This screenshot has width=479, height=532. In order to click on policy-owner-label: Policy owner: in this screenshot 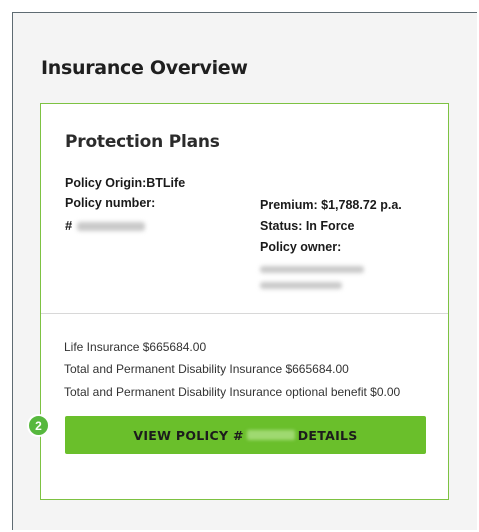, I will do `click(301, 247)`.